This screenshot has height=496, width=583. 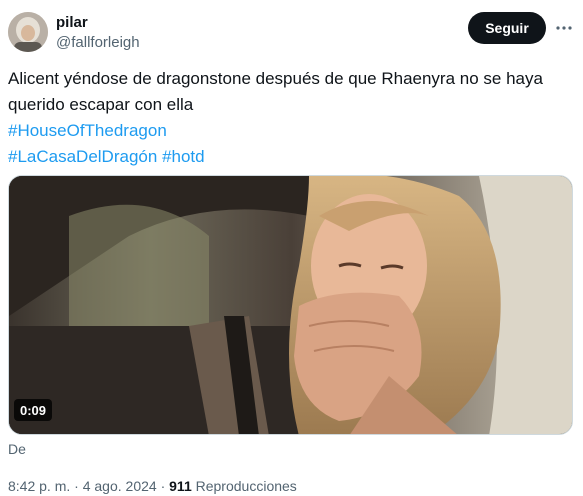 I want to click on tweet-header: pilar @fallforleigh Seguir, so click(x=291, y=30).